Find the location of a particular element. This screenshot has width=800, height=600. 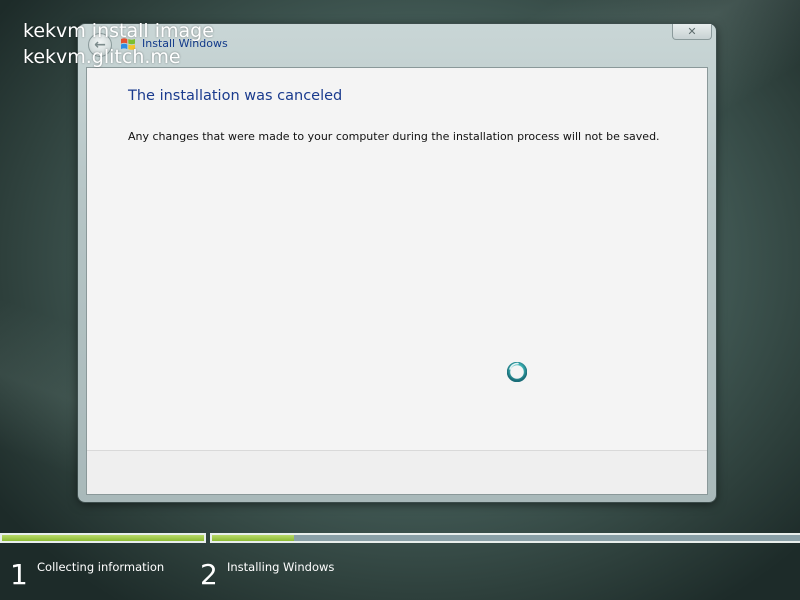

step-number: 1 is located at coordinates (19, 574).